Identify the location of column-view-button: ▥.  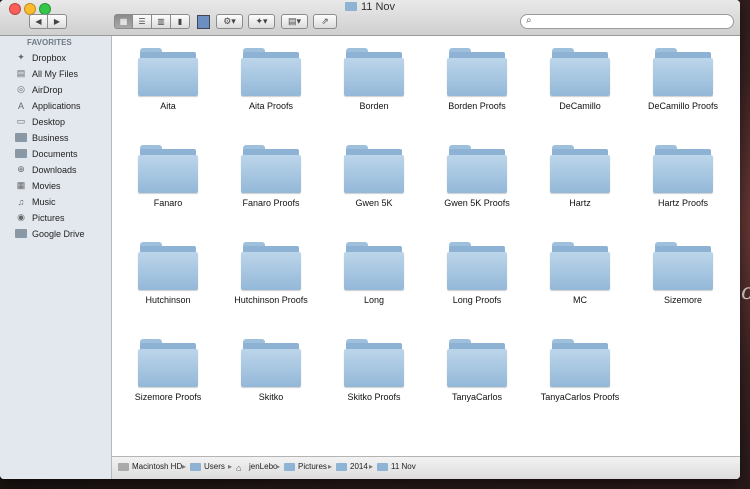
(161, 21).